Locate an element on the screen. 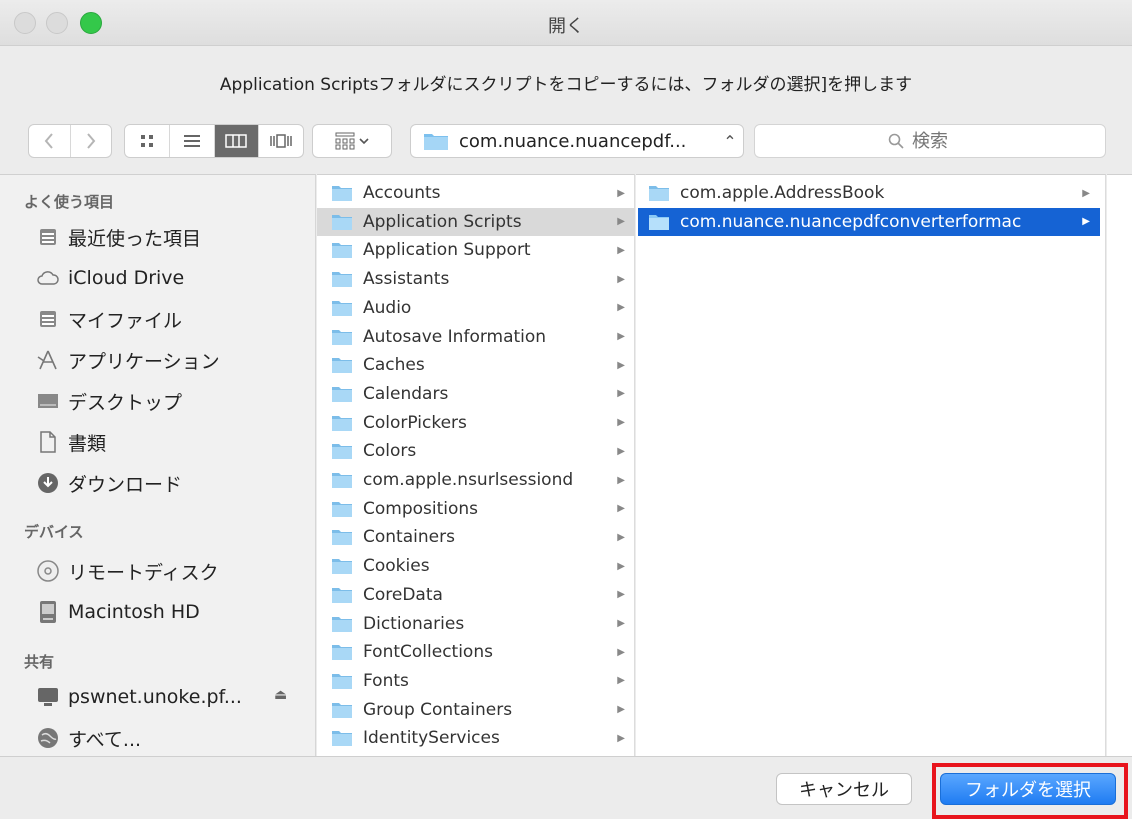 This screenshot has height=819, width=1132. folder-row: Colors ▶ is located at coordinates (476, 451).